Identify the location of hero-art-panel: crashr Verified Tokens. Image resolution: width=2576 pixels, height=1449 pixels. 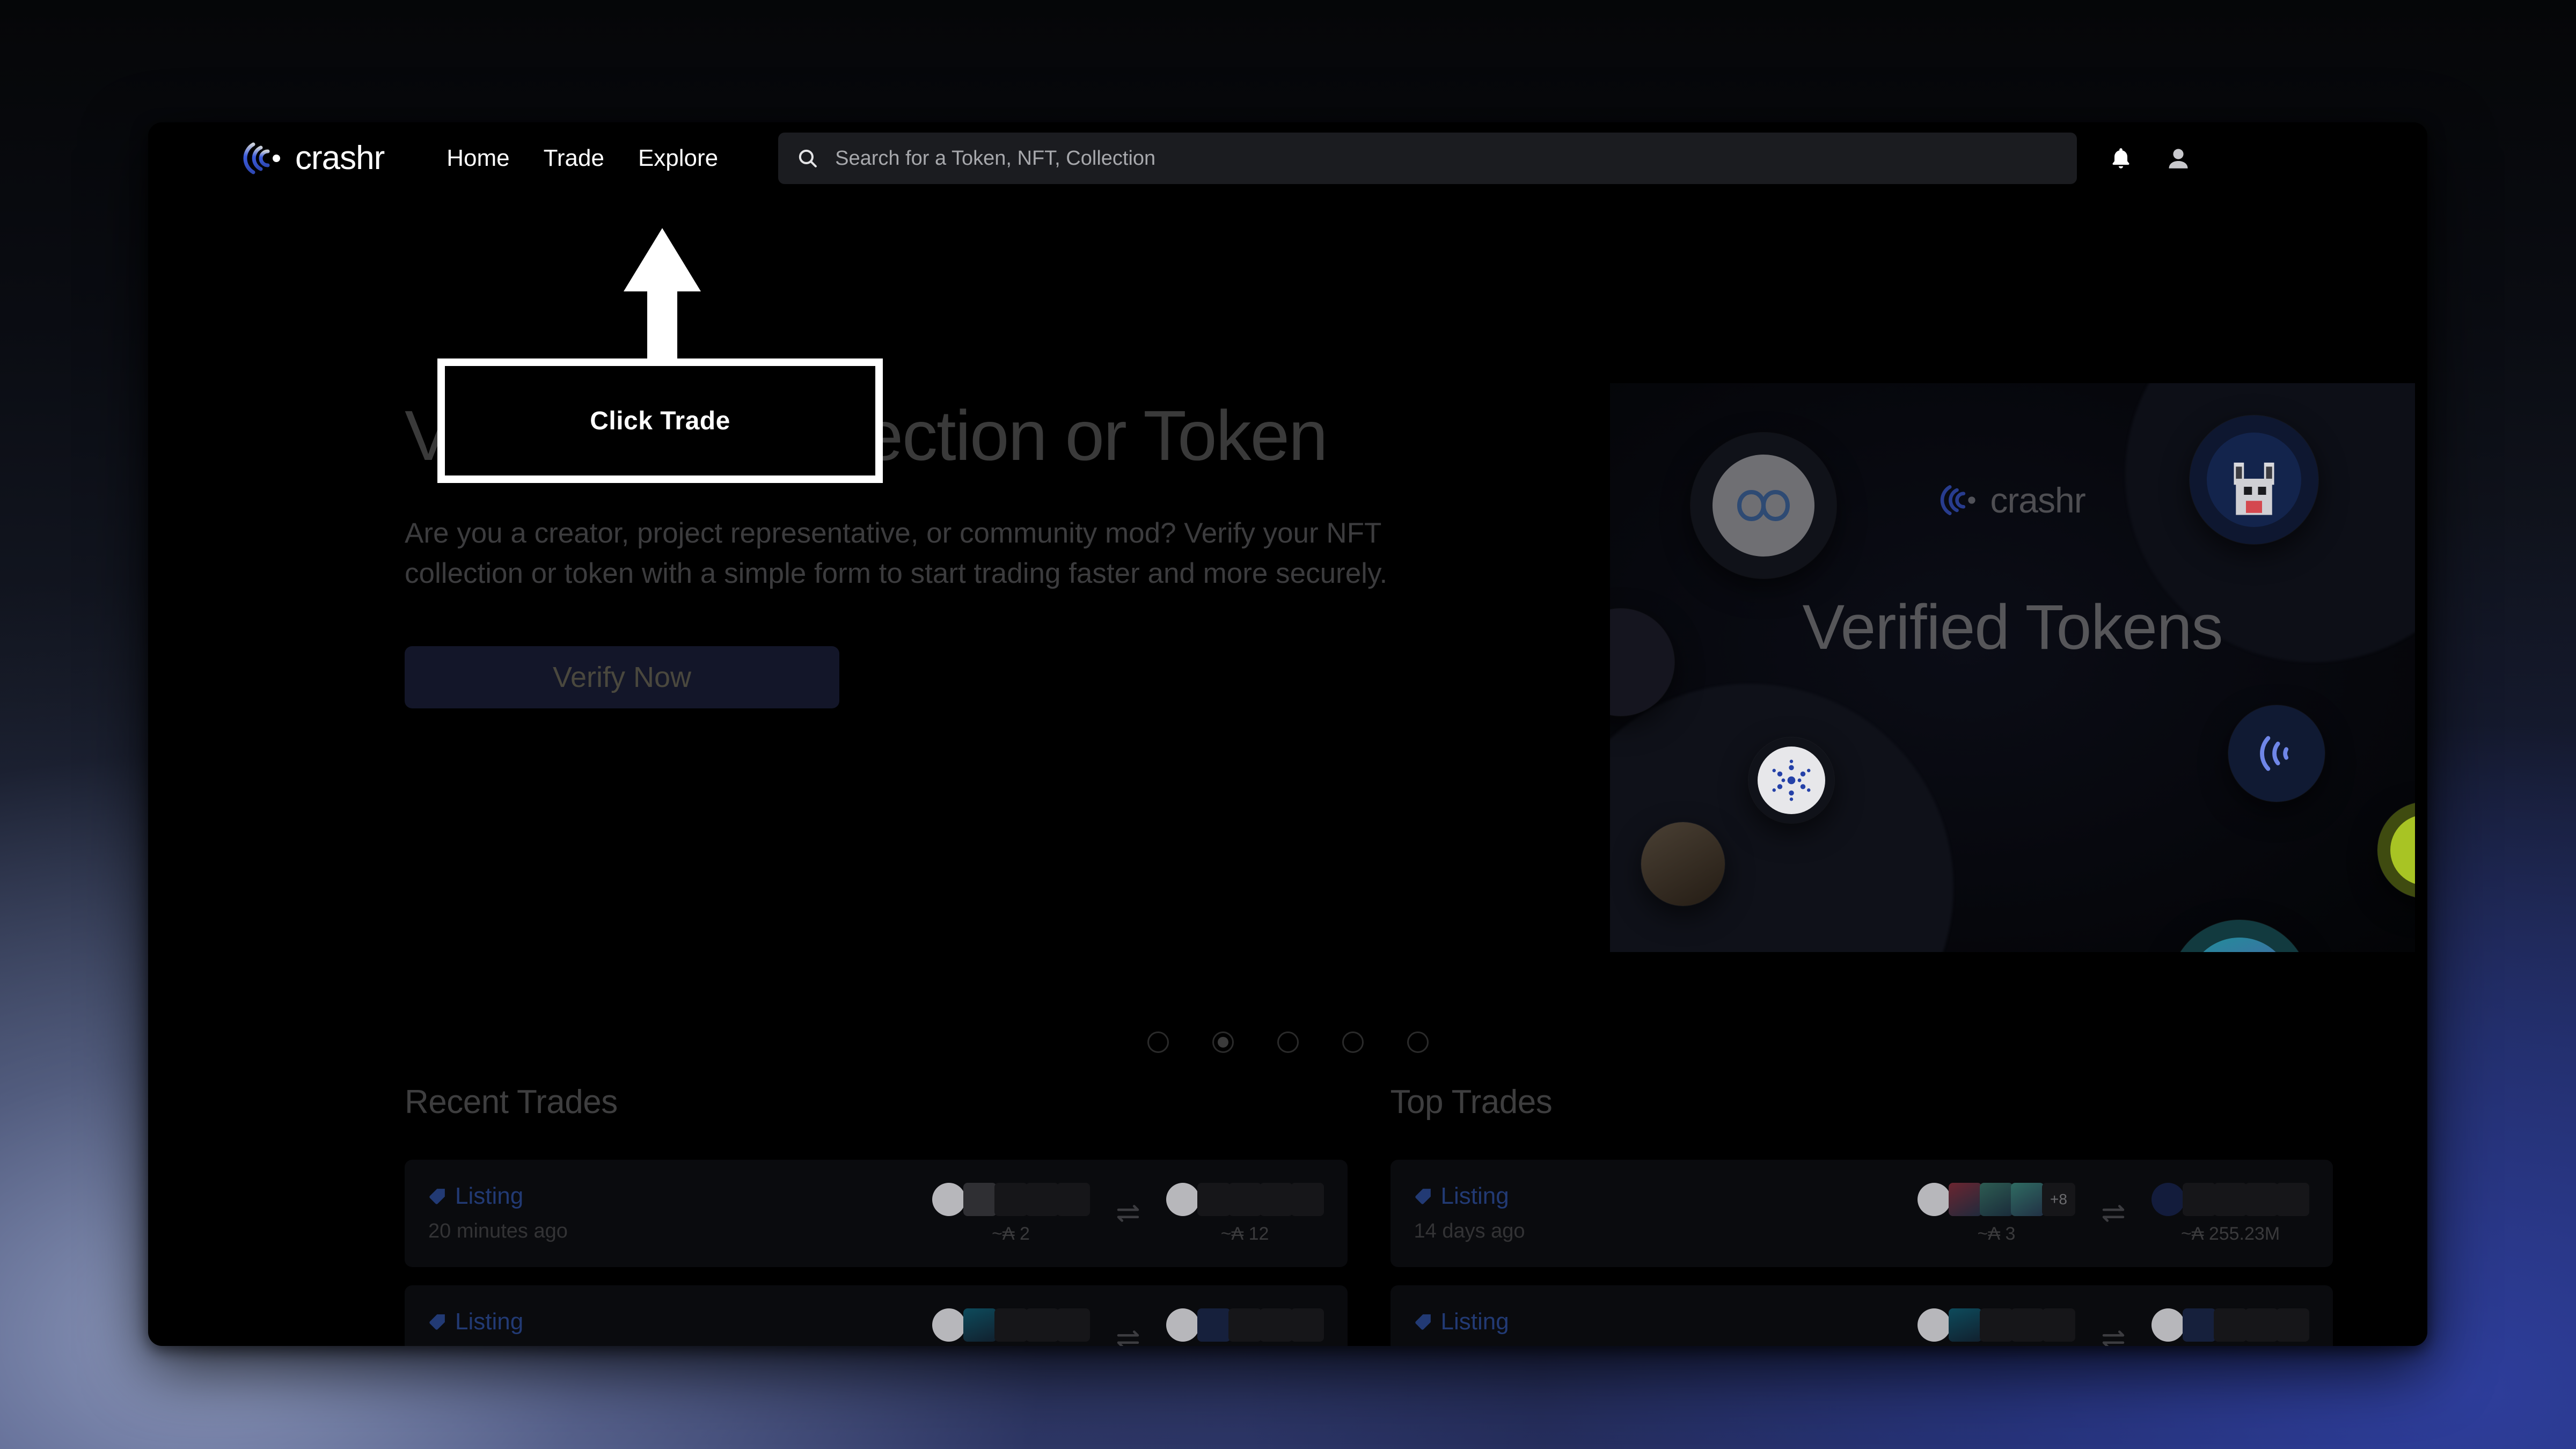
(2012, 667).